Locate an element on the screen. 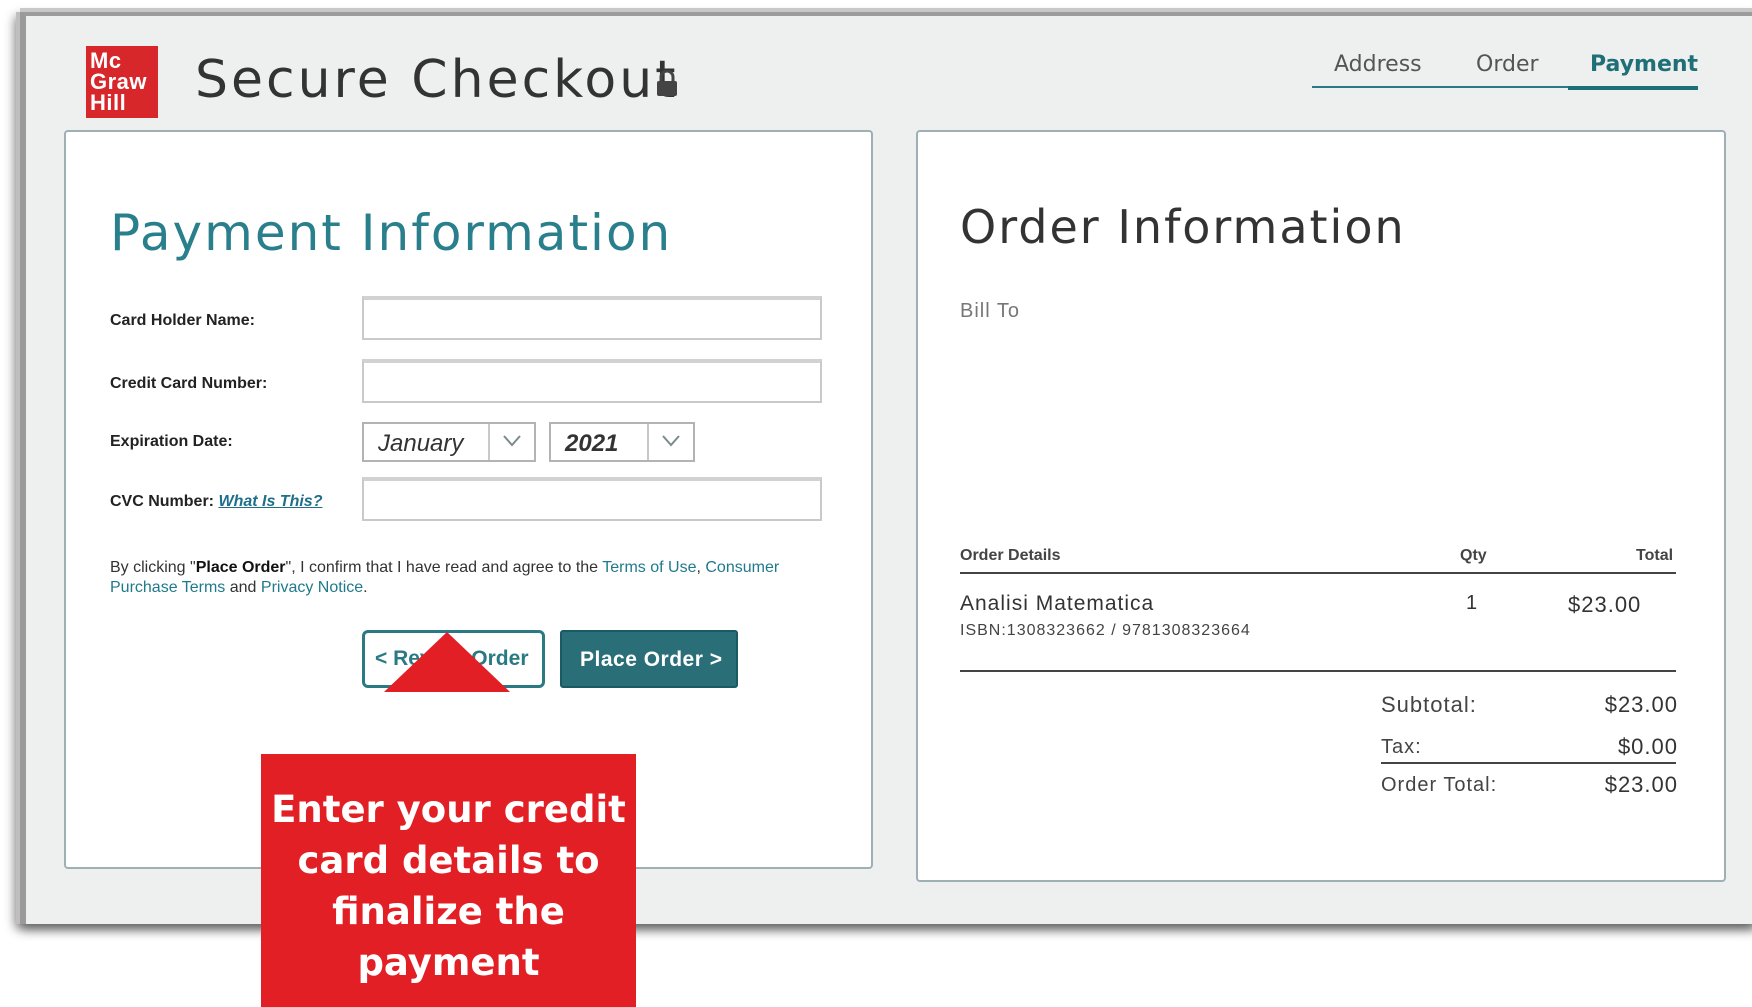 Image resolution: width=1752 pixels, height=1007 pixels. order-heading: Order Information is located at coordinates (1183, 227).